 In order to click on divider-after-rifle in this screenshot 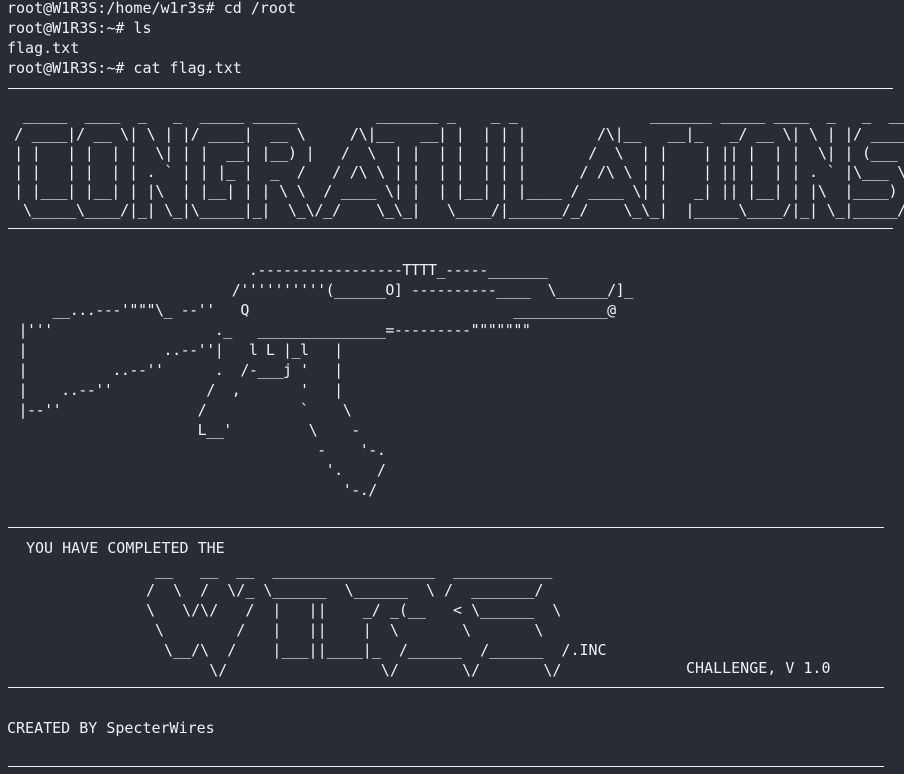, I will do `click(446, 527)`.